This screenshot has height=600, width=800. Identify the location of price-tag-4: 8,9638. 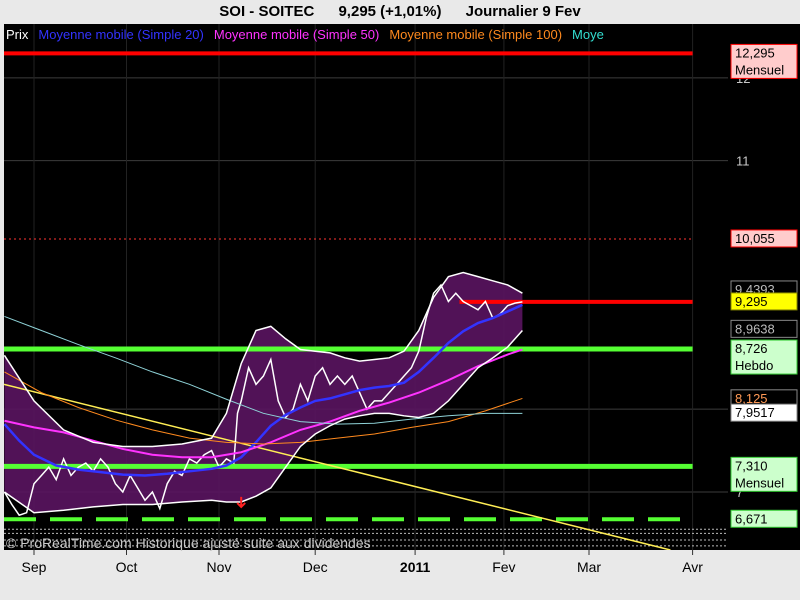
(764, 328).